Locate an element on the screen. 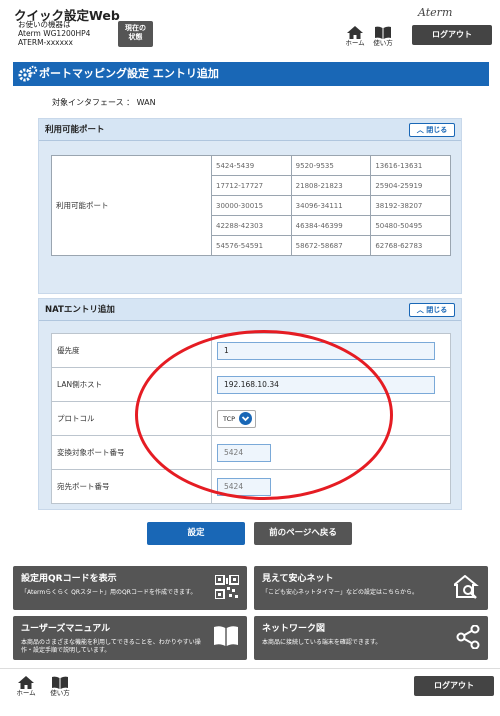  home-label: ホーム is located at coordinates (355, 43).